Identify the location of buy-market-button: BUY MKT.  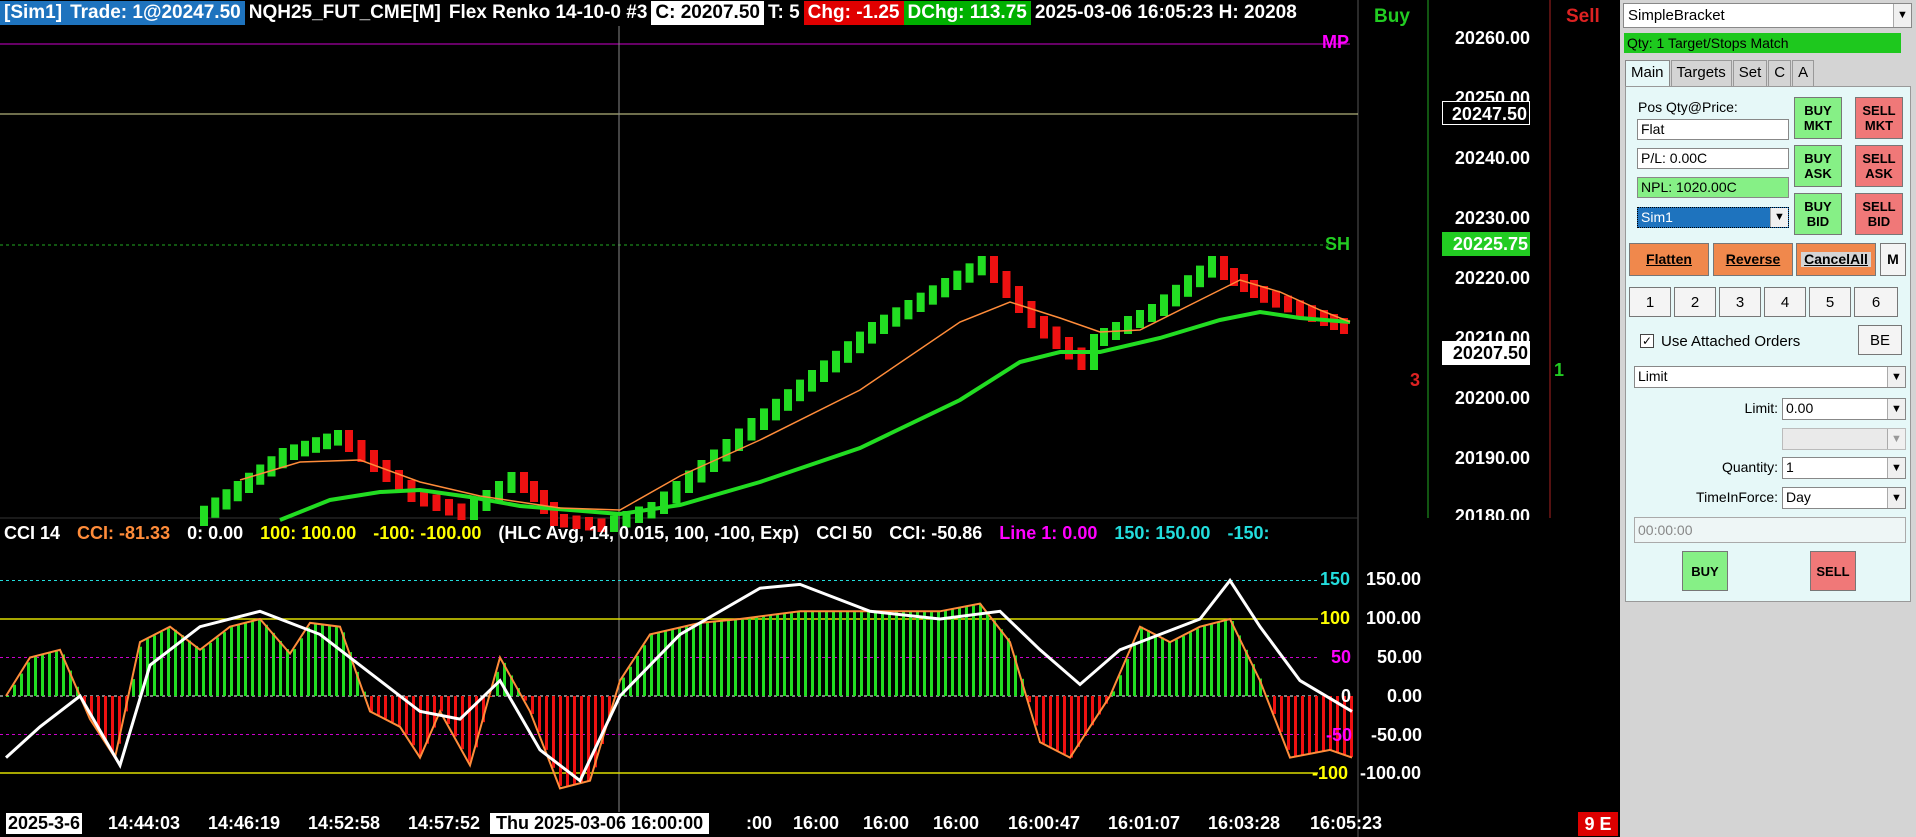
(1818, 118).